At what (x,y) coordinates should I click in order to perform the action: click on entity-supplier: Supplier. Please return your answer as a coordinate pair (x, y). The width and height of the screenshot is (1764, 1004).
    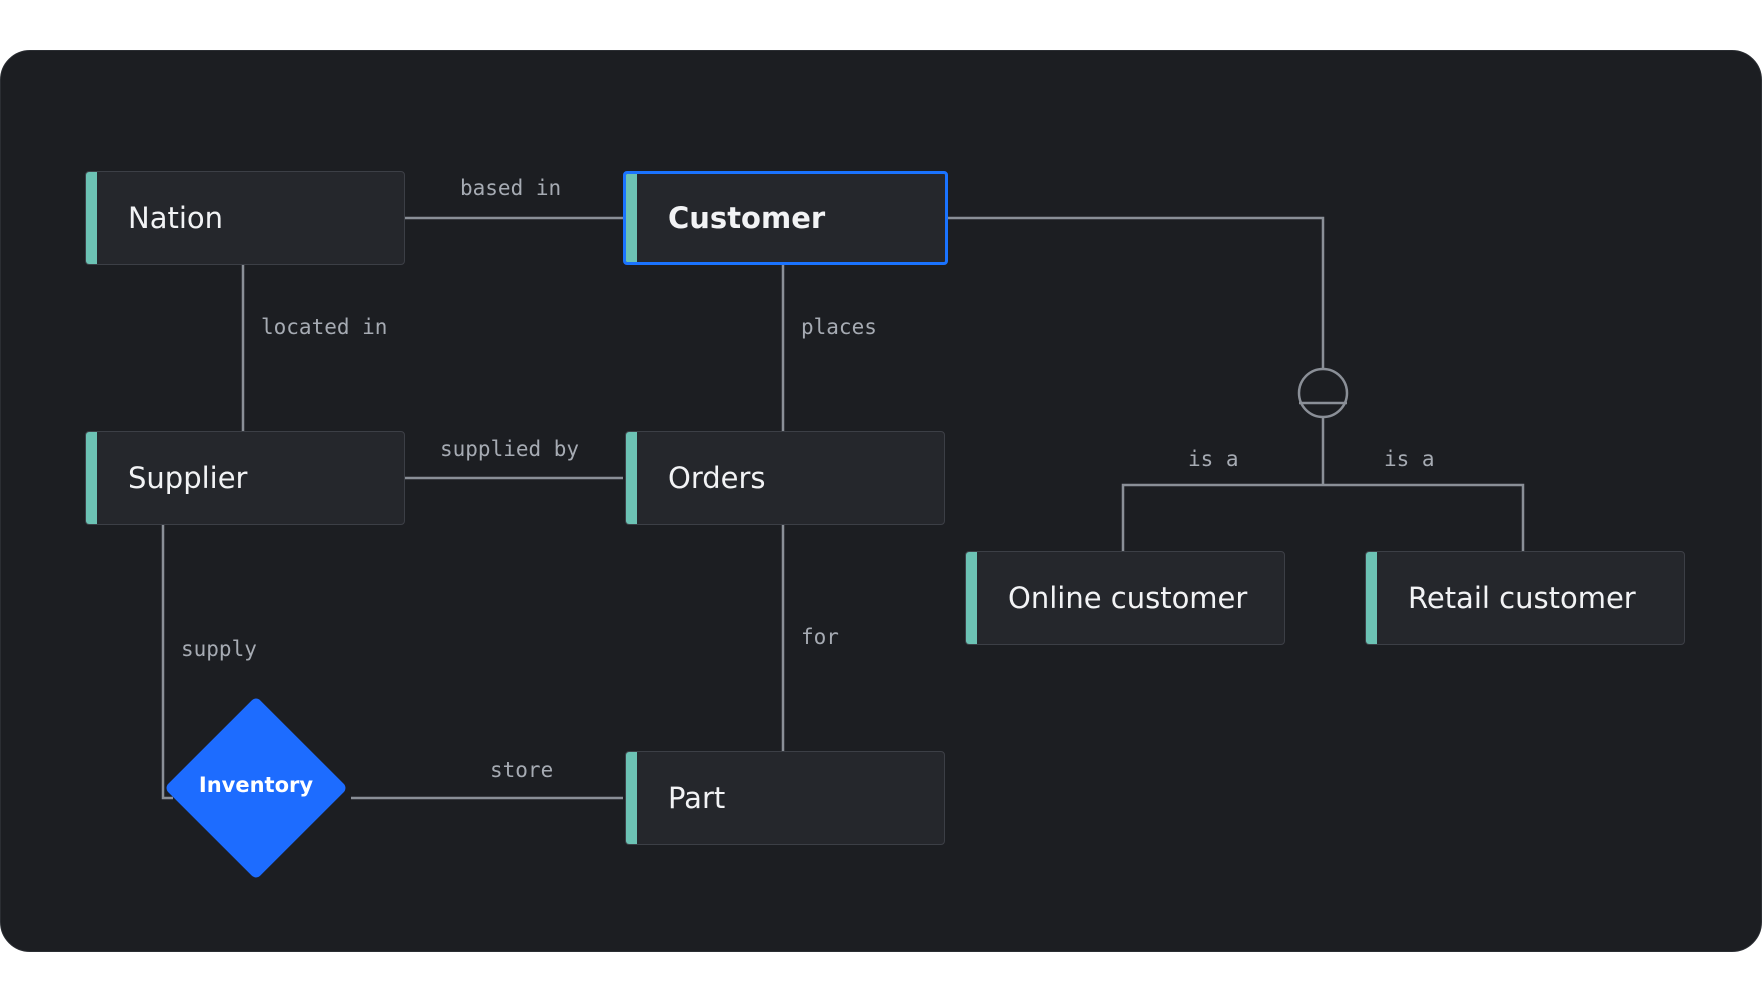
    Looking at the image, I should click on (245, 478).